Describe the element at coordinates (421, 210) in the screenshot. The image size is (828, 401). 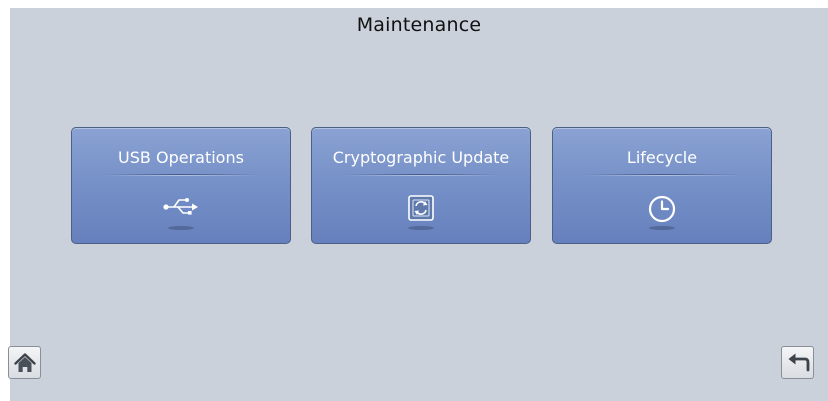
I see `crypto-update-icon` at that location.